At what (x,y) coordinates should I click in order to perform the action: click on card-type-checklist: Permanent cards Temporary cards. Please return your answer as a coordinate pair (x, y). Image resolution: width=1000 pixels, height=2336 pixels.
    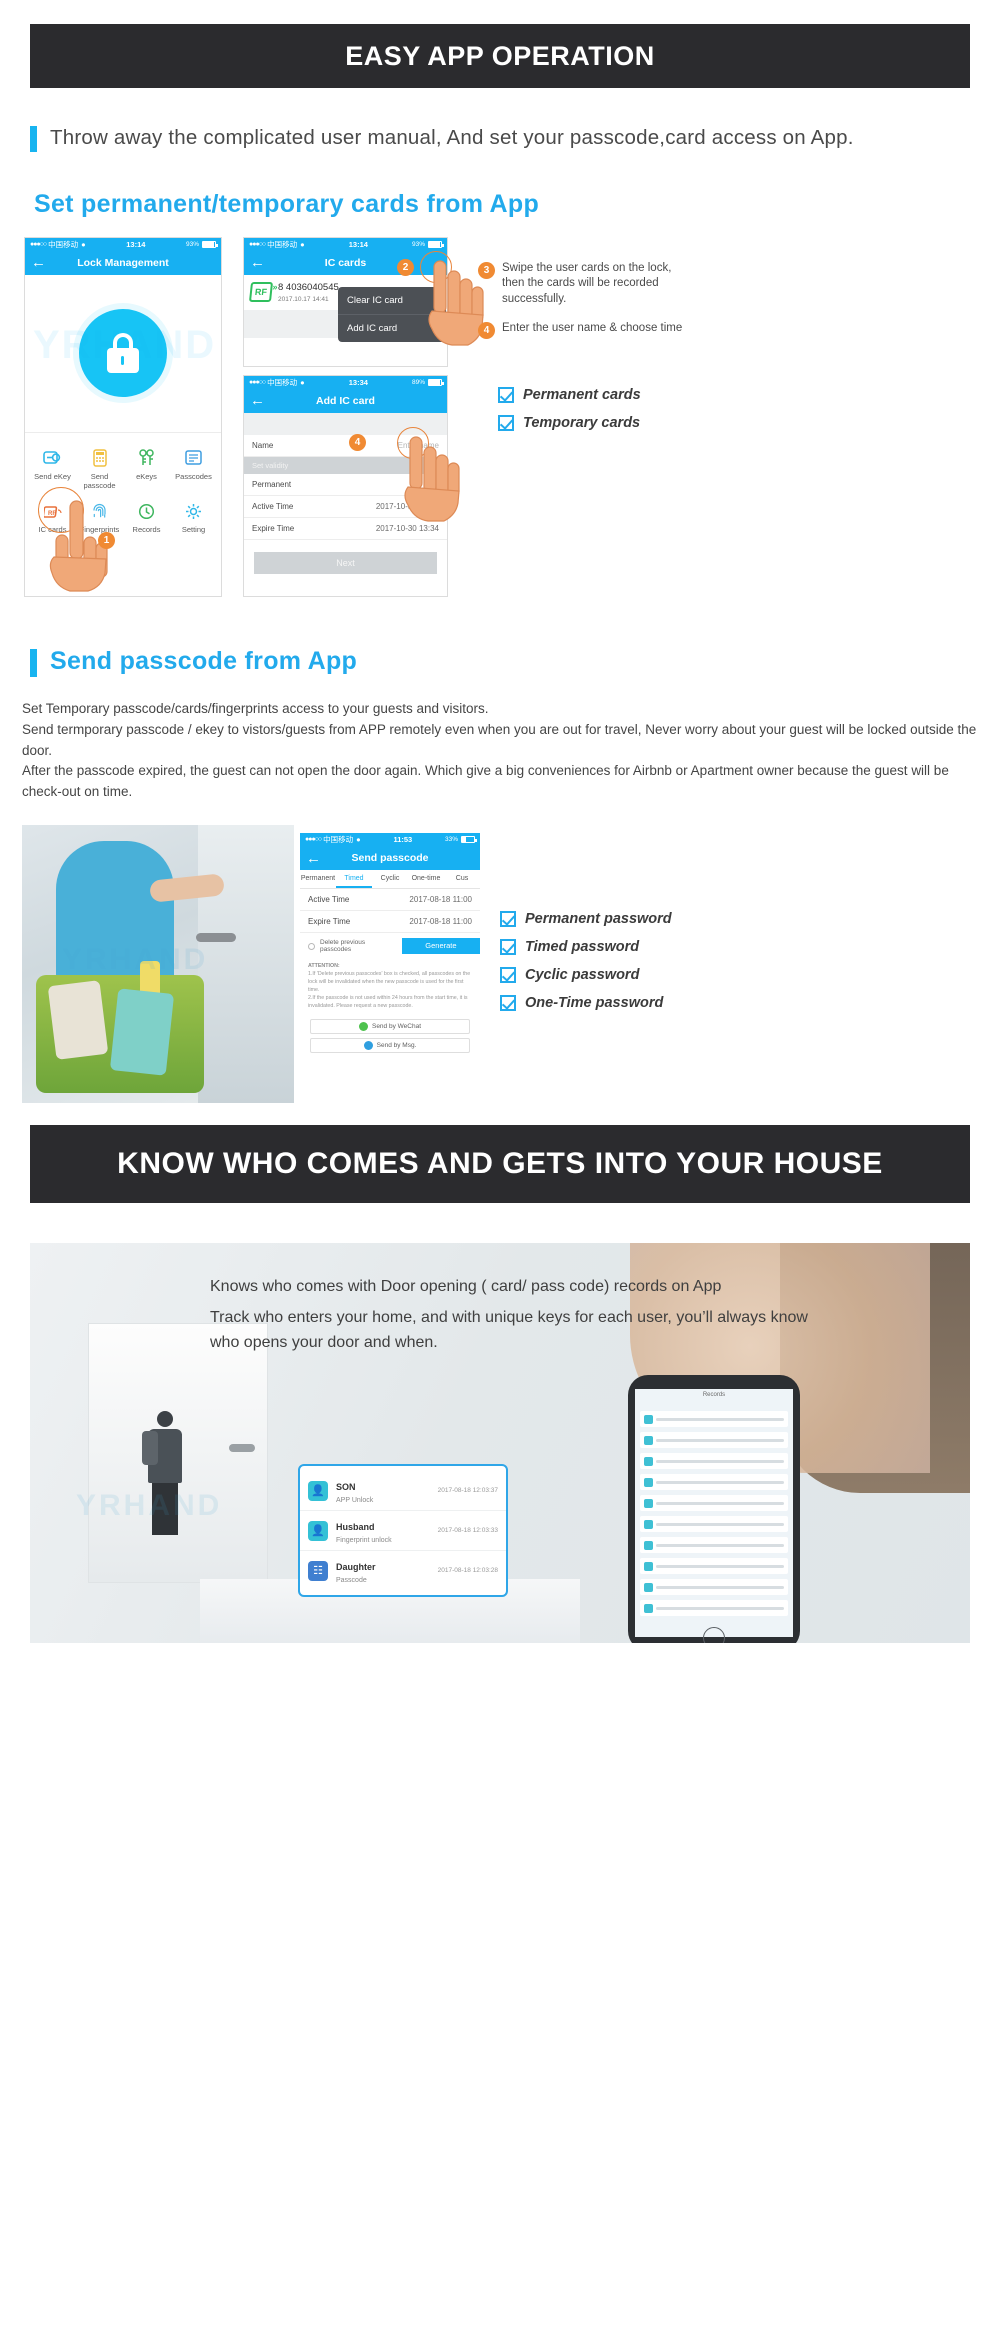
    Looking at the image, I should click on (569, 414).